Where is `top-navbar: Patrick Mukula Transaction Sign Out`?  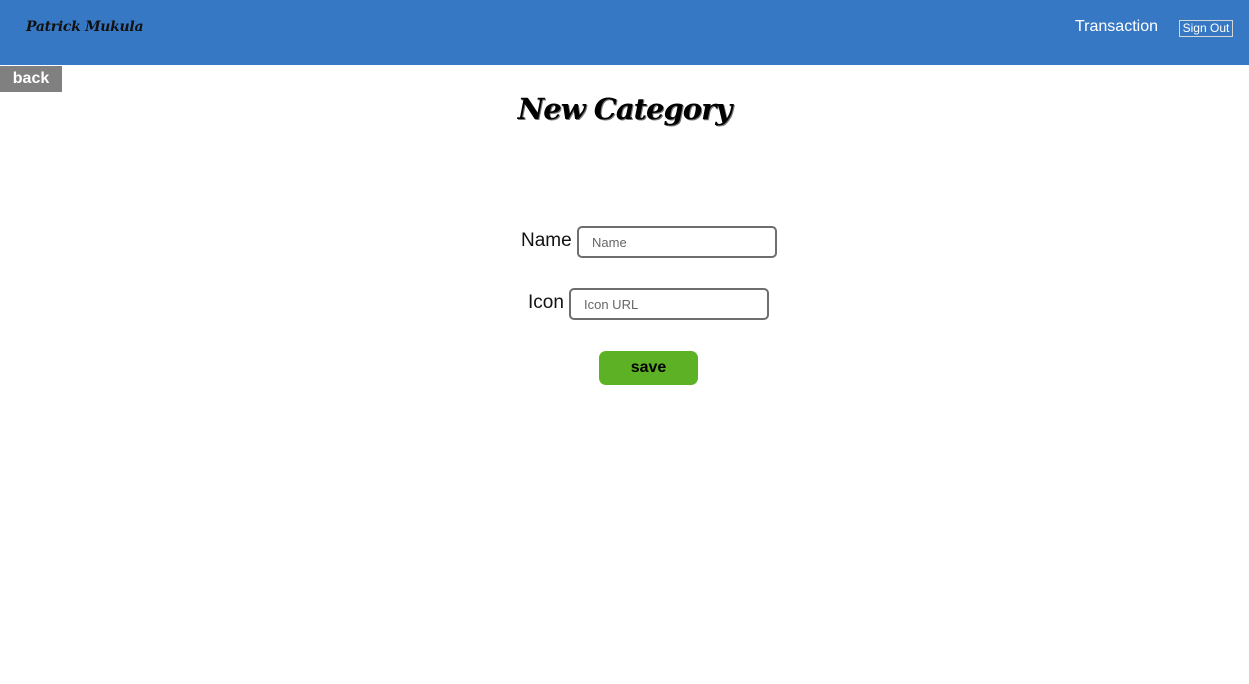 top-navbar: Patrick Mukula Transaction Sign Out is located at coordinates (624, 32).